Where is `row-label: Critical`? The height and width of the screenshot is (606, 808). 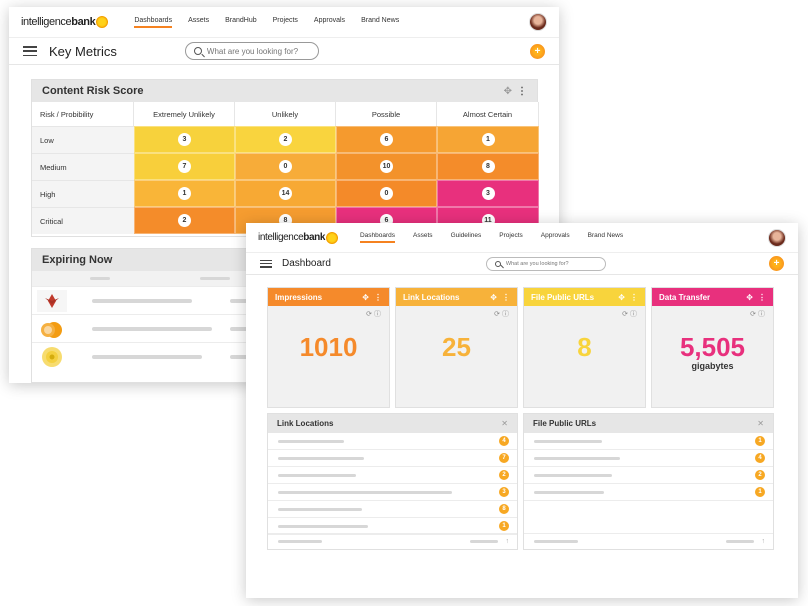 row-label: Critical is located at coordinates (83, 220).